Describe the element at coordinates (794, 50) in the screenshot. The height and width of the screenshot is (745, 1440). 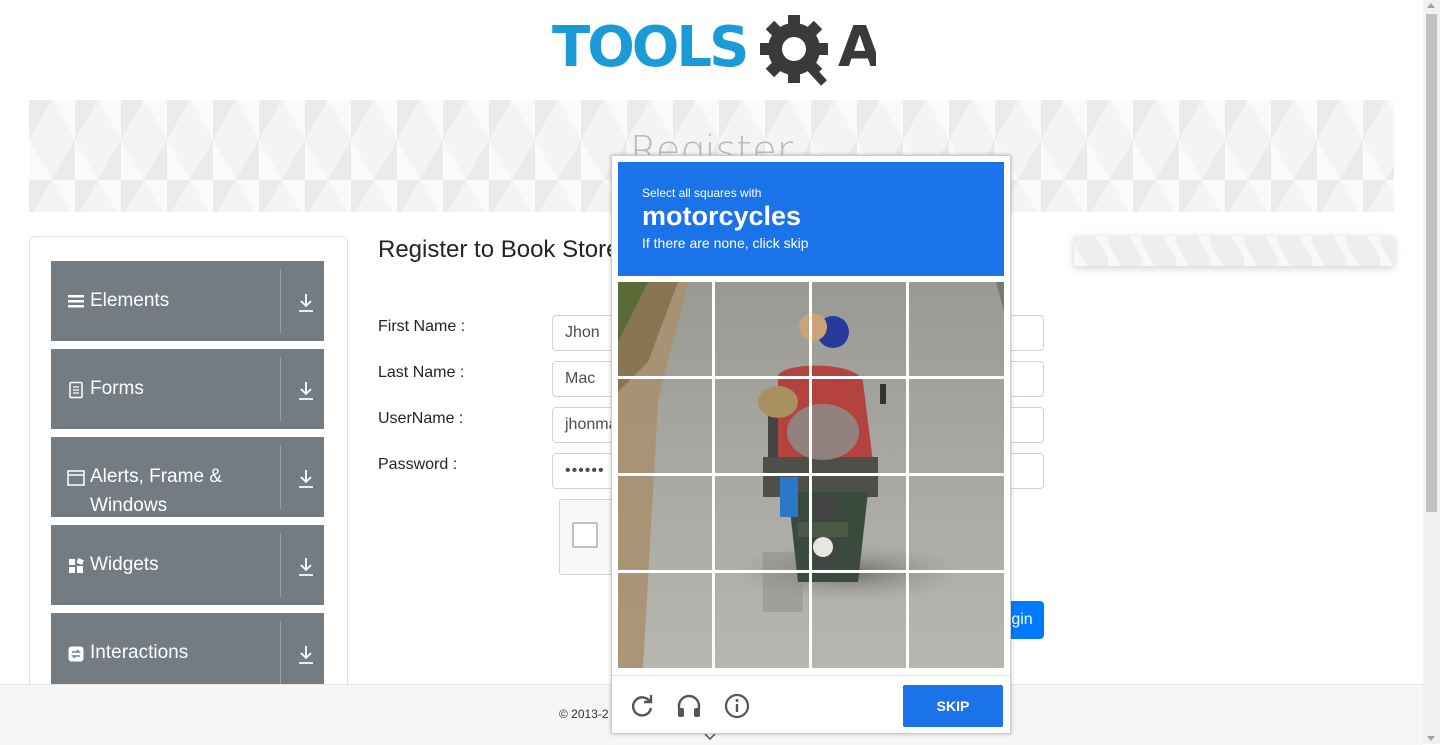
I see `gear-icon` at that location.